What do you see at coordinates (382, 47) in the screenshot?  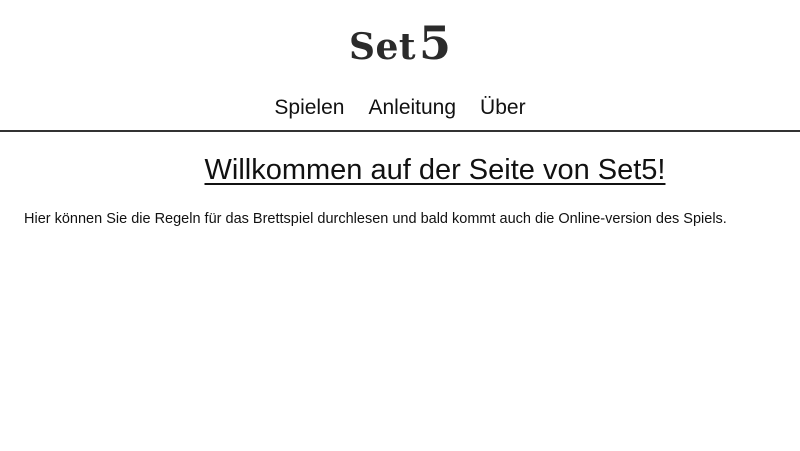 I see `logo-word: Set` at bounding box center [382, 47].